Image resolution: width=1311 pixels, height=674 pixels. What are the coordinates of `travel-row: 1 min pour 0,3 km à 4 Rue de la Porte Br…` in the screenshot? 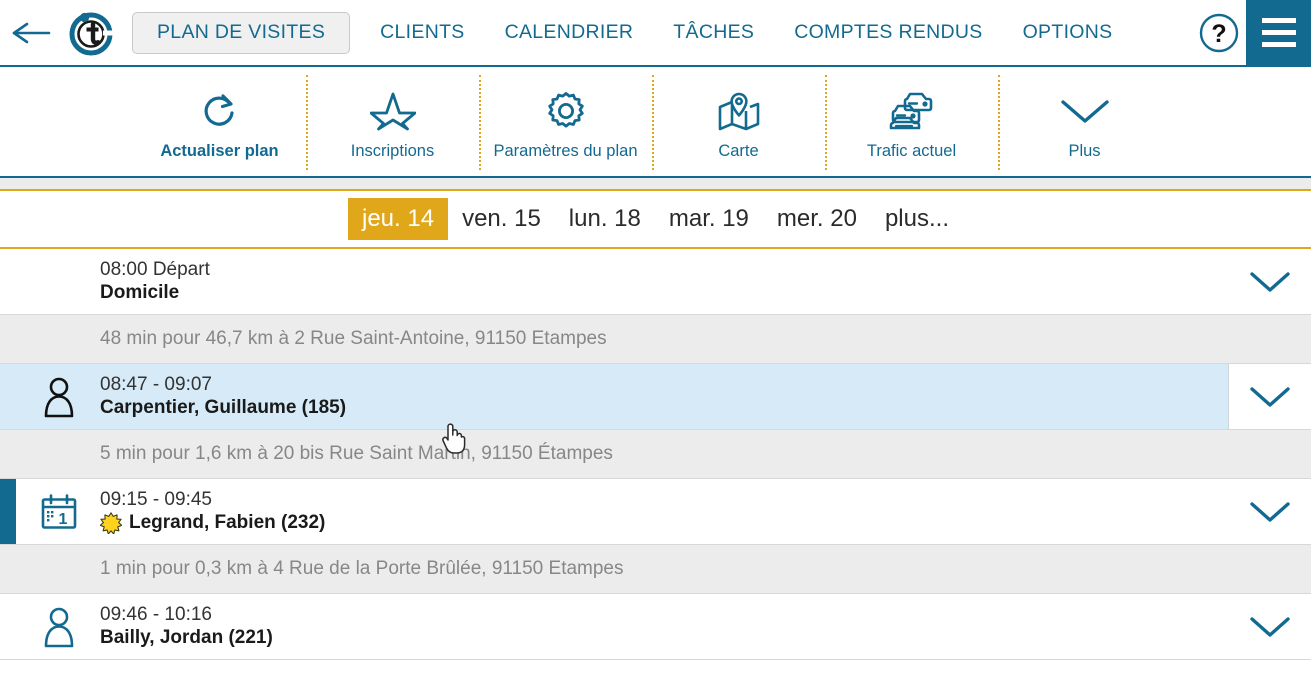 It's located at (655, 569).